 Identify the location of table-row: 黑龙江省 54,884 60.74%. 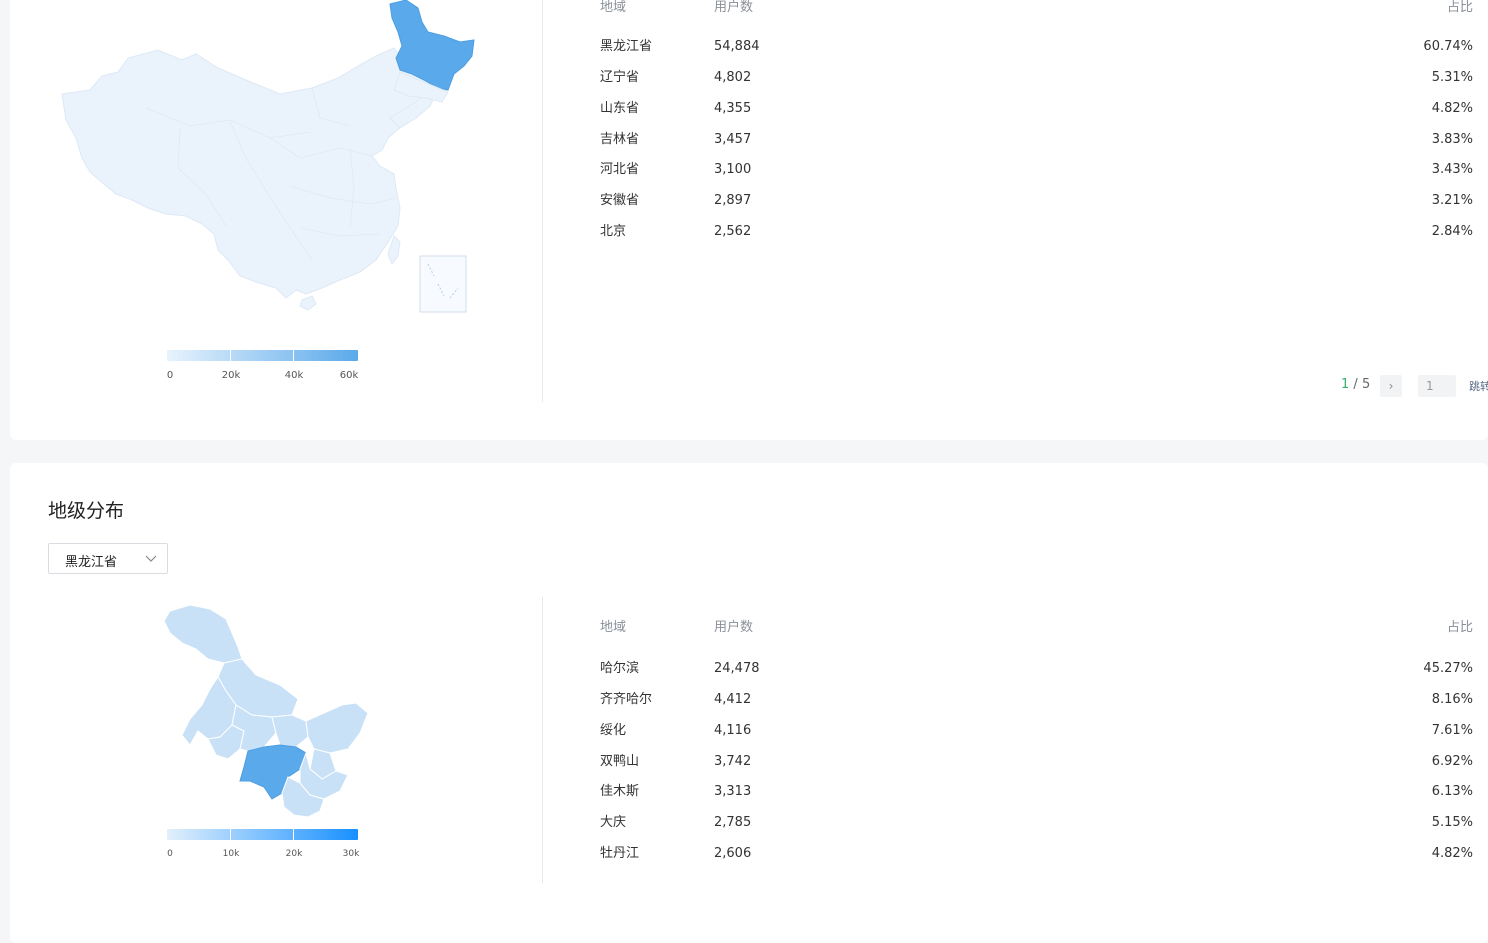
(749, 52).